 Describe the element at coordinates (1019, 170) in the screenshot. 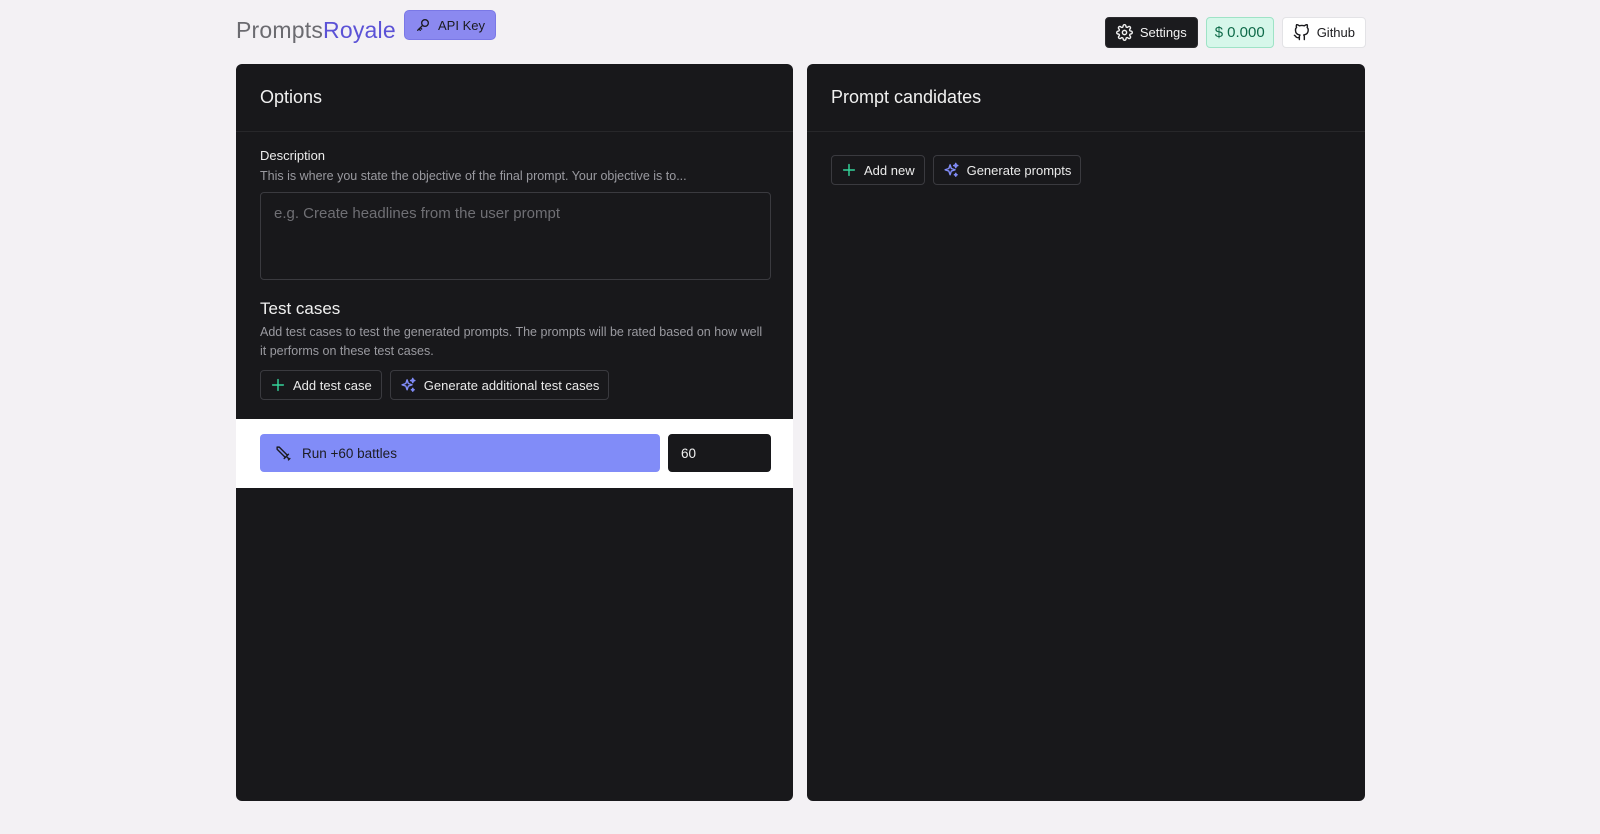

I see `generate-prompts-label: Generate prompts` at that location.